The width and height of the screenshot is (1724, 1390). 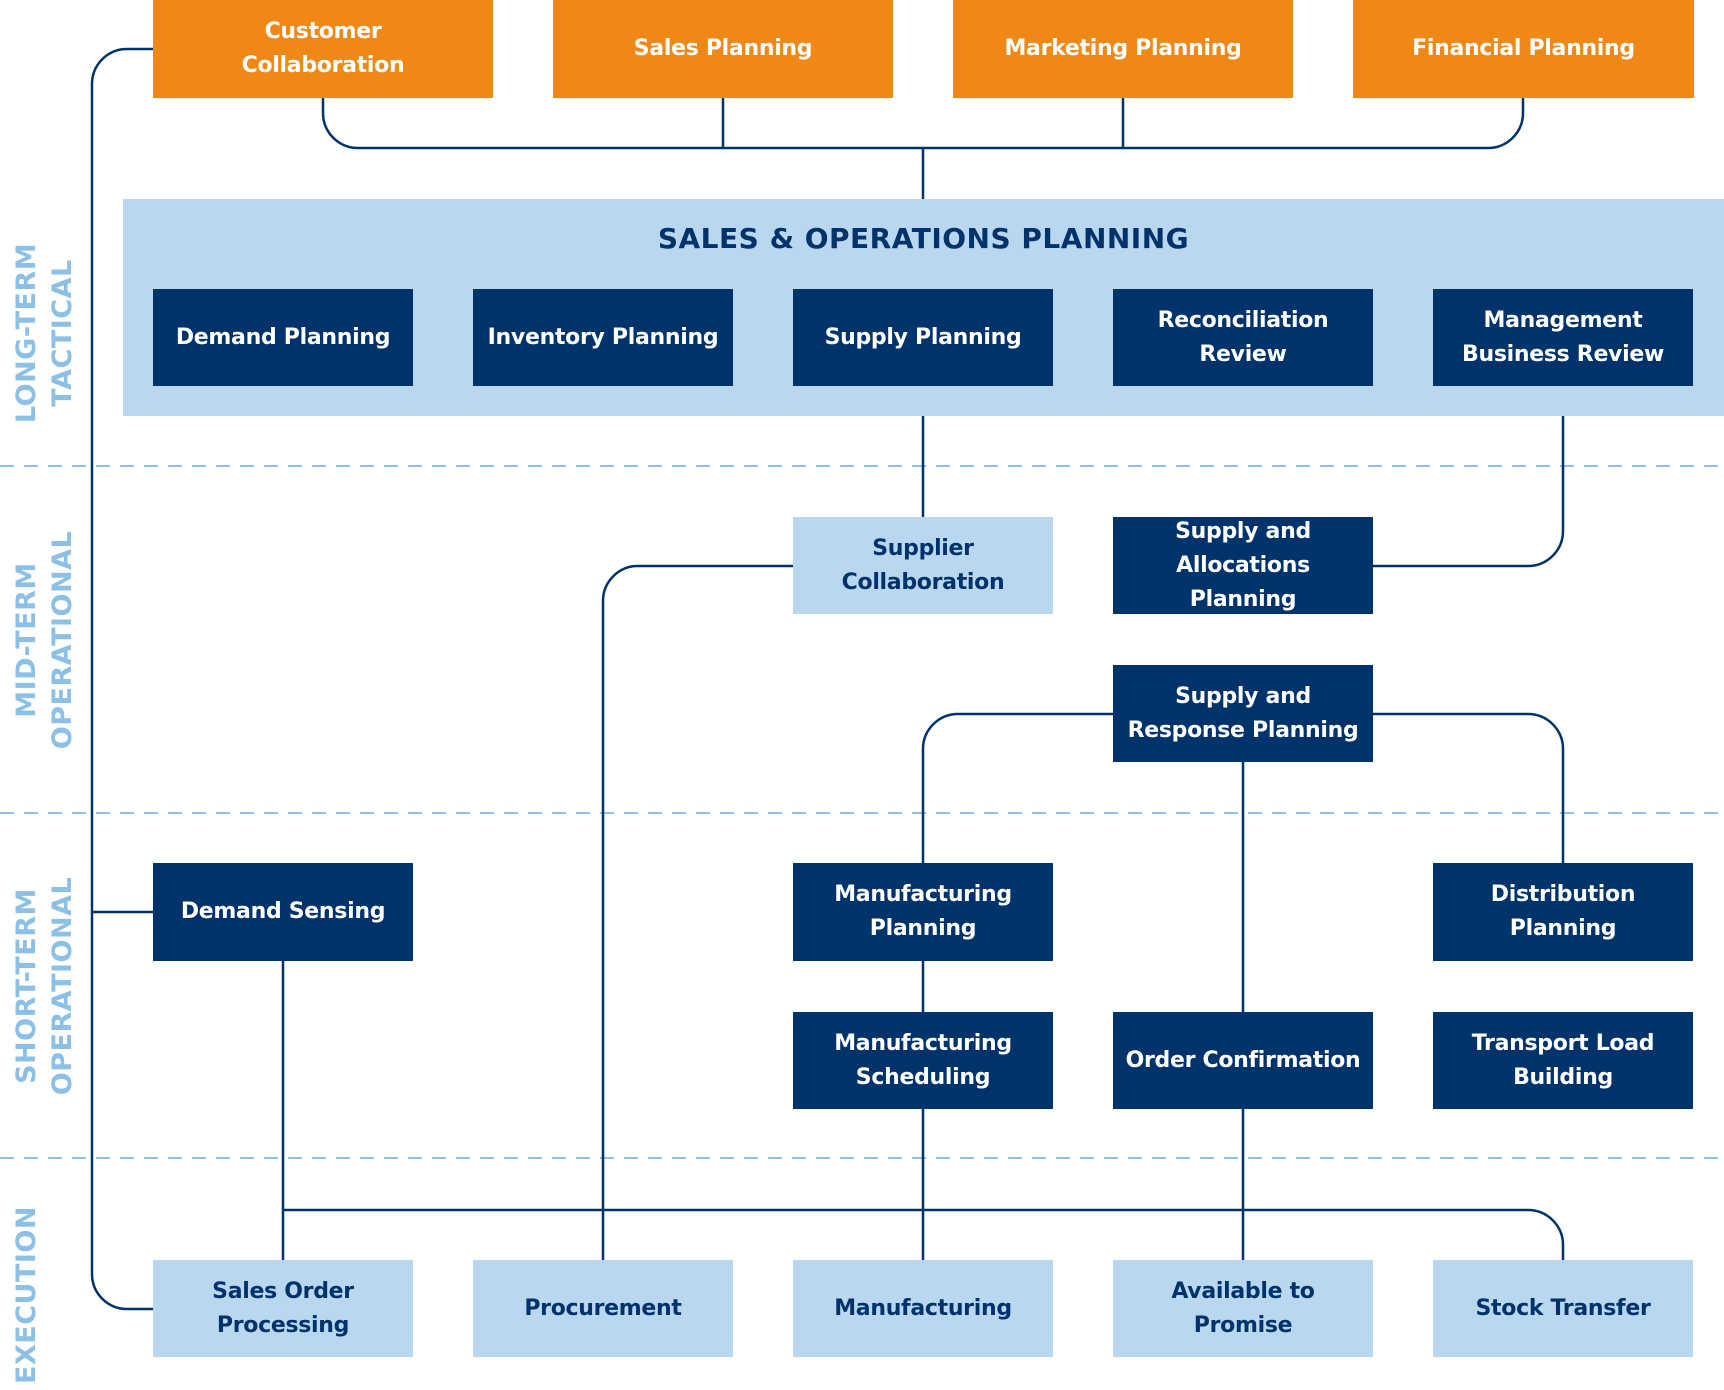 I want to click on manufacturing-planning: Manufacturing Planning, so click(x=923, y=912).